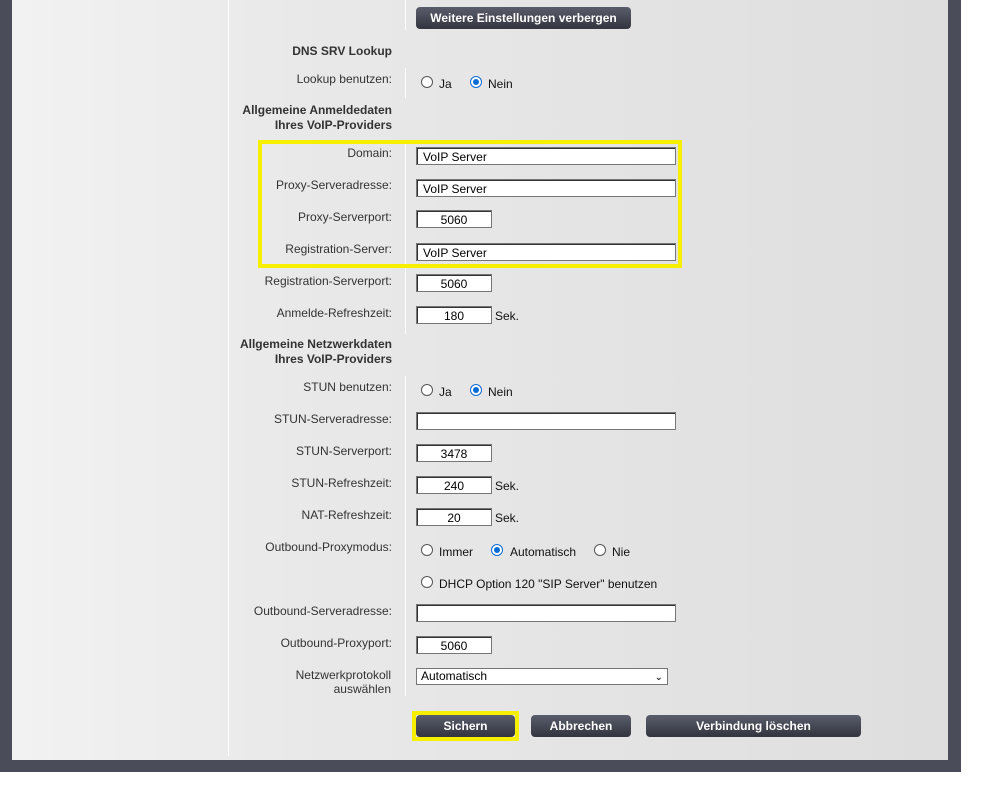 The width and height of the screenshot is (1000, 802). I want to click on login-section-line1: Allgemeine Anmeldedaten, so click(317, 110).